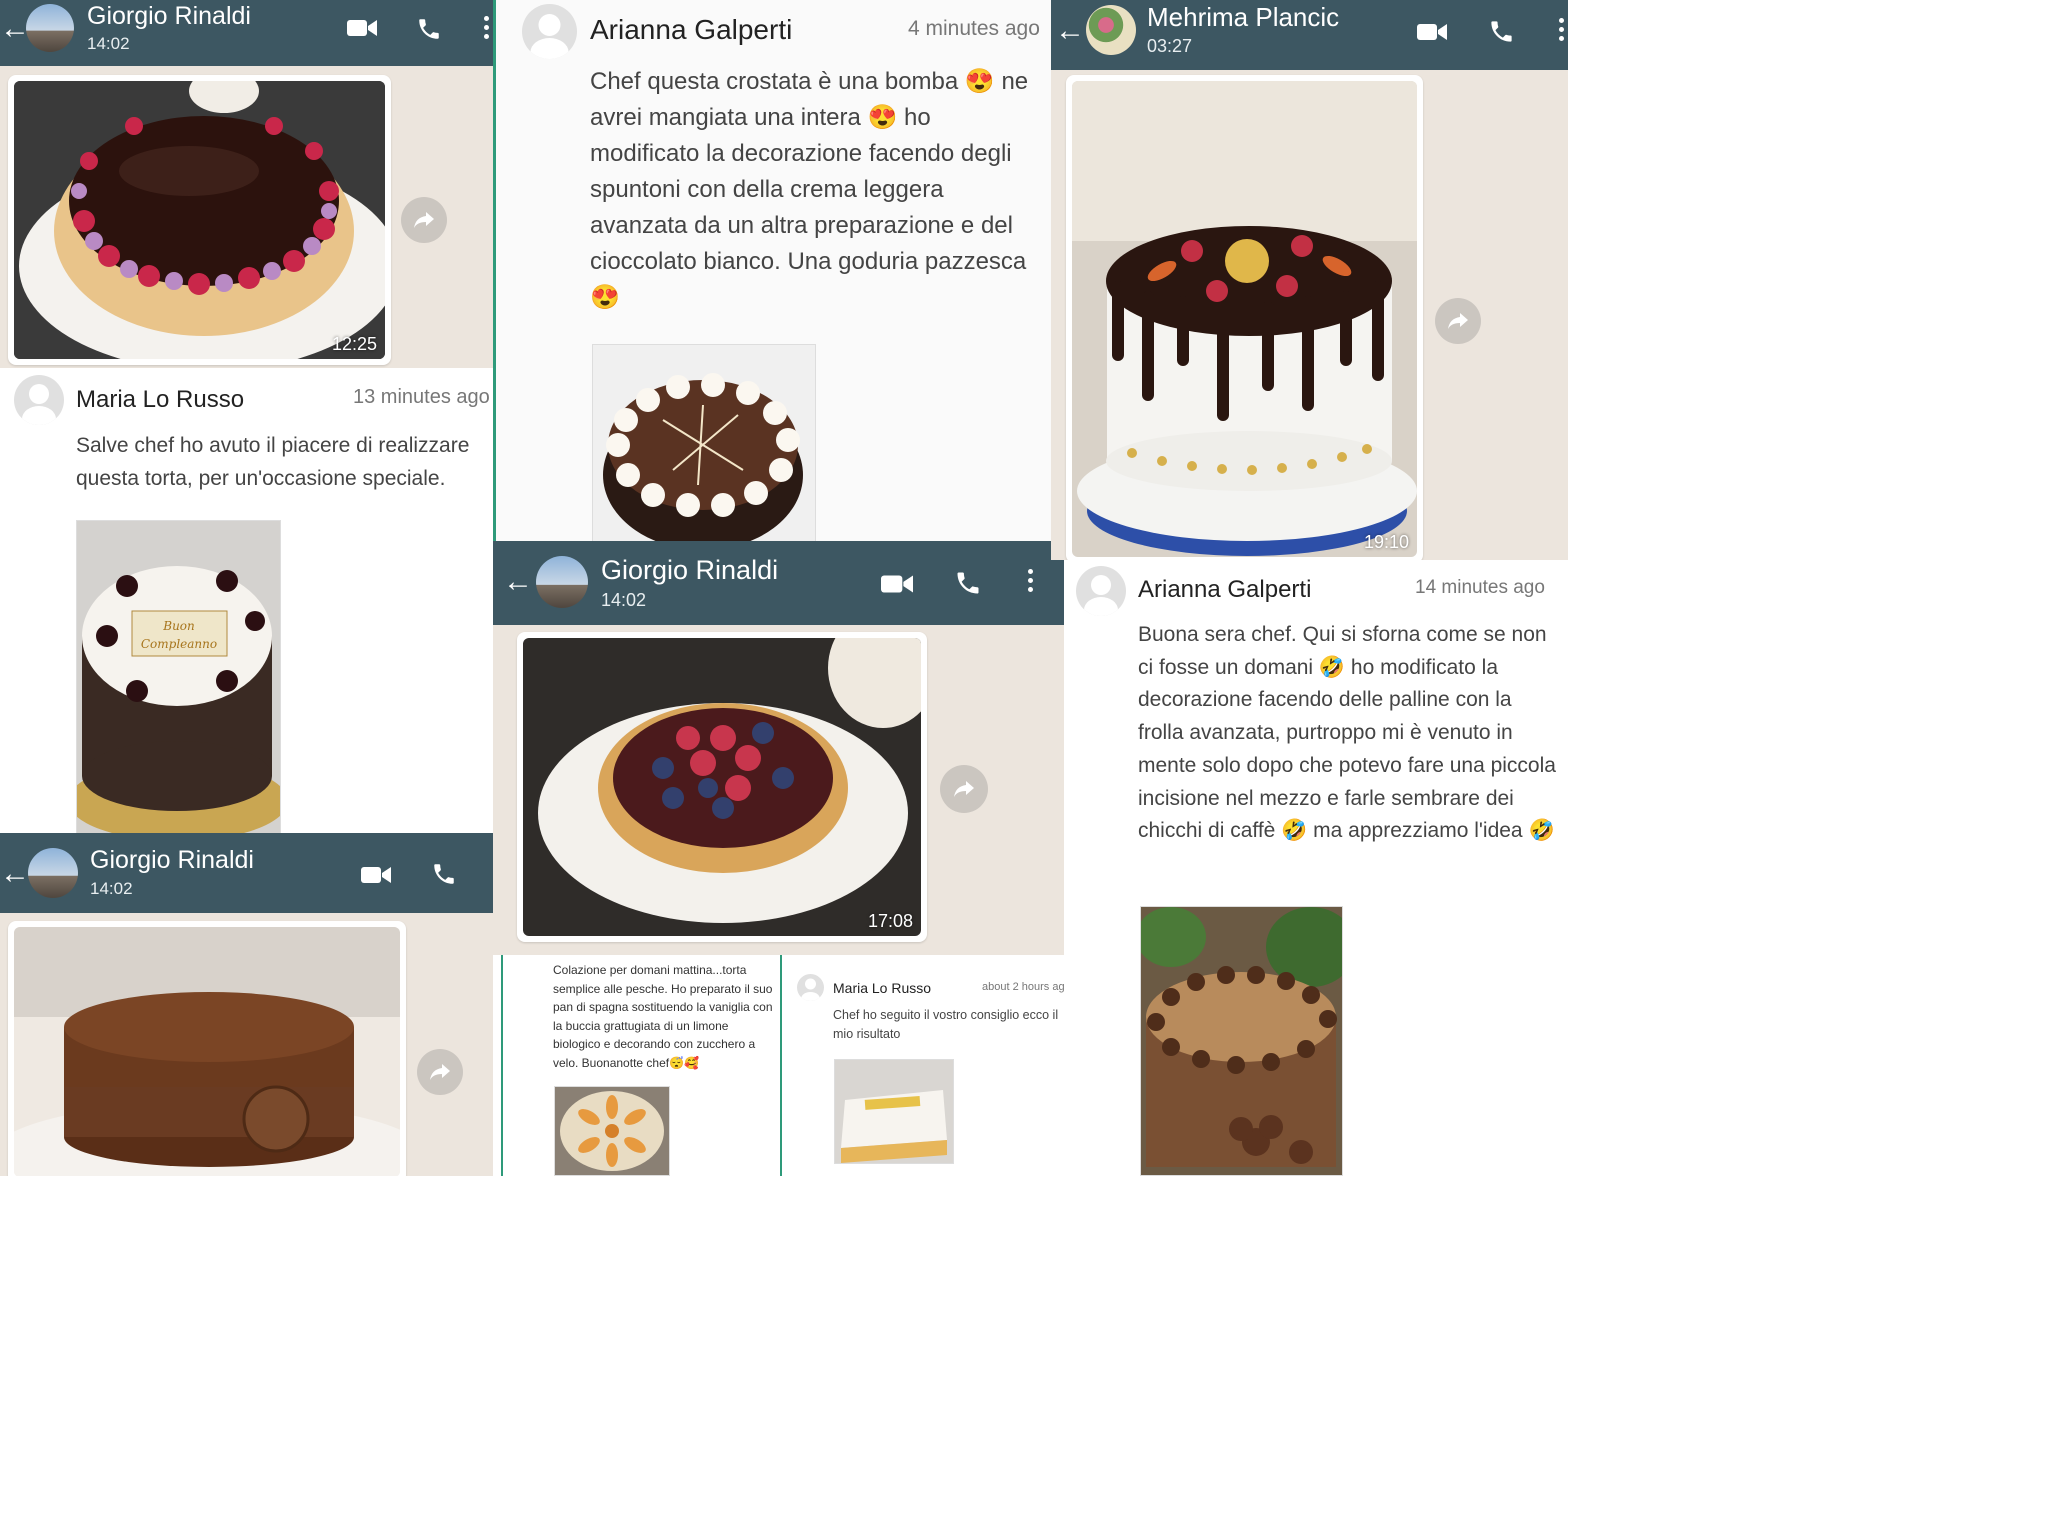 The height and width of the screenshot is (1536, 2048). What do you see at coordinates (1243, 17) in the screenshot?
I see `contact-name: Mehrima Plancic` at bounding box center [1243, 17].